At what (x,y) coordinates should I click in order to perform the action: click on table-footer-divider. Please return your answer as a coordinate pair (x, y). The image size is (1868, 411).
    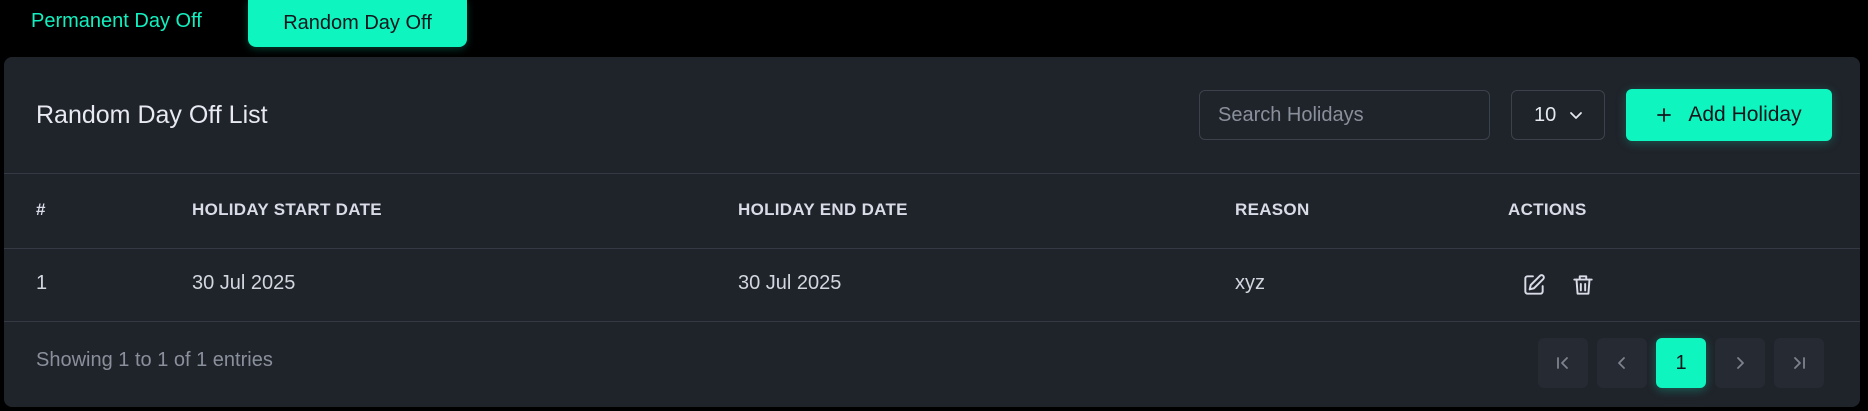
    Looking at the image, I should click on (932, 321).